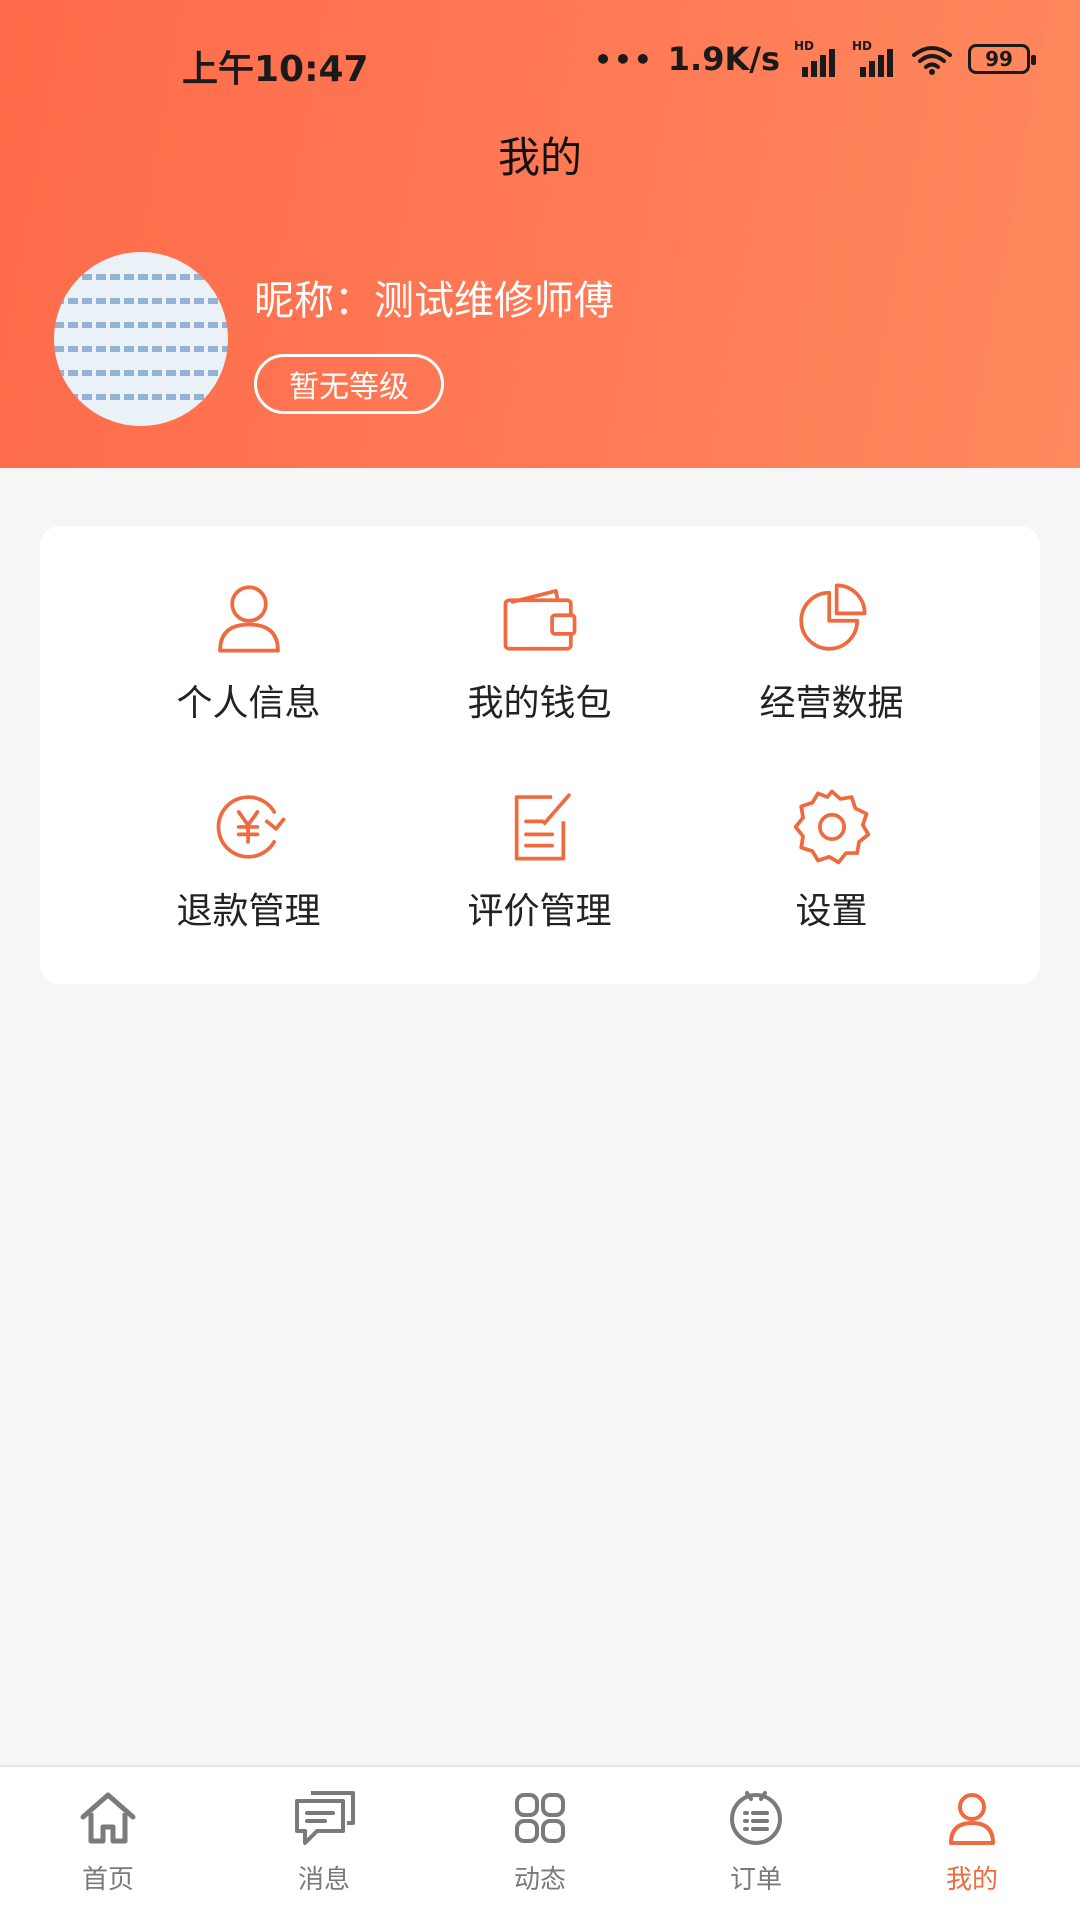 The image size is (1080, 1920). Describe the element at coordinates (539, 1880) in the screenshot. I see `tab-label: 动态` at that location.